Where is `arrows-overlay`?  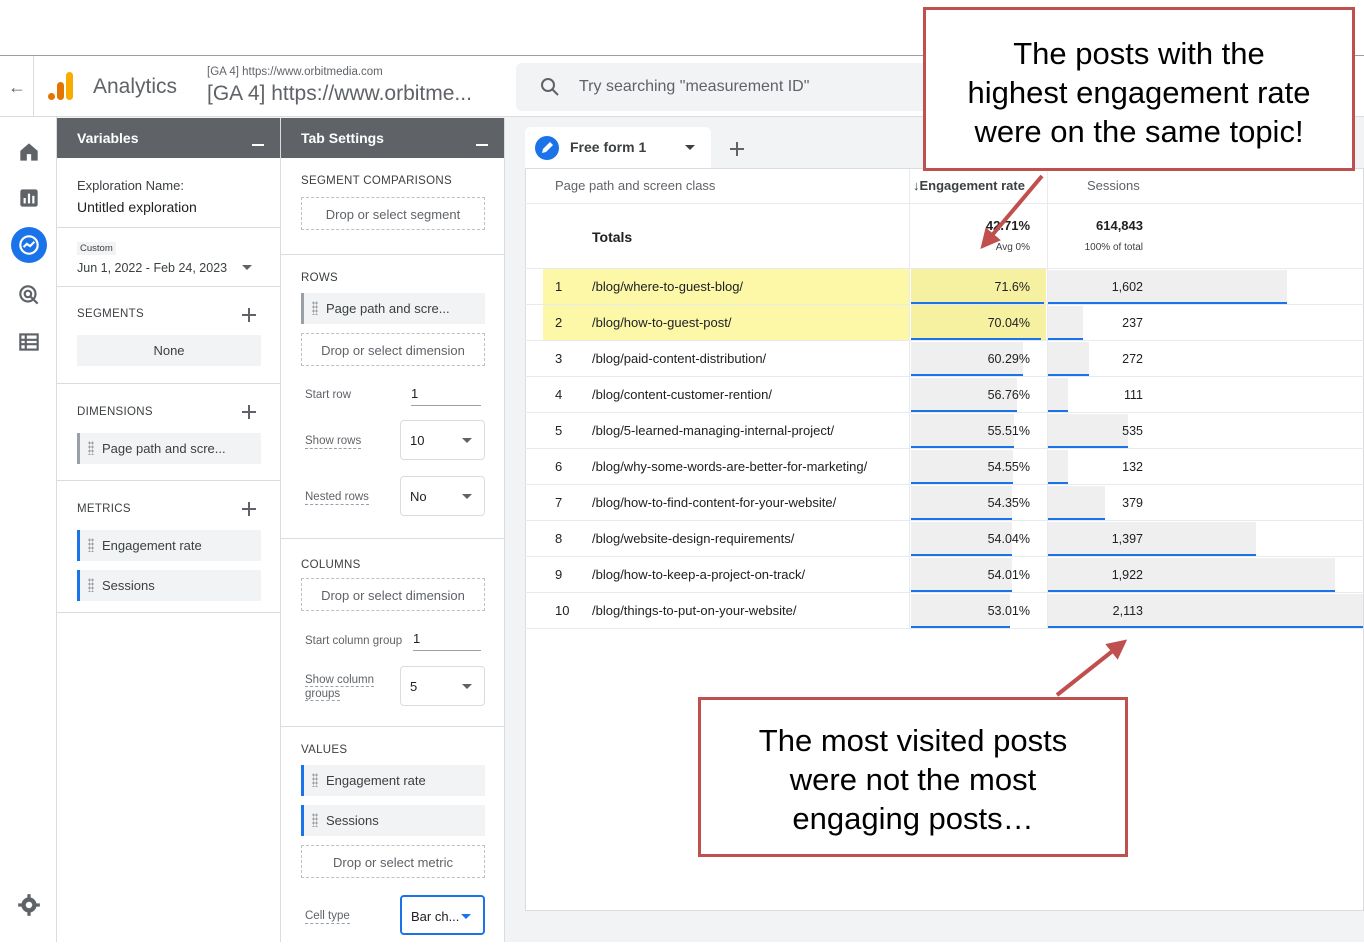 arrows-overlay is located at coordinates (1054, 435).